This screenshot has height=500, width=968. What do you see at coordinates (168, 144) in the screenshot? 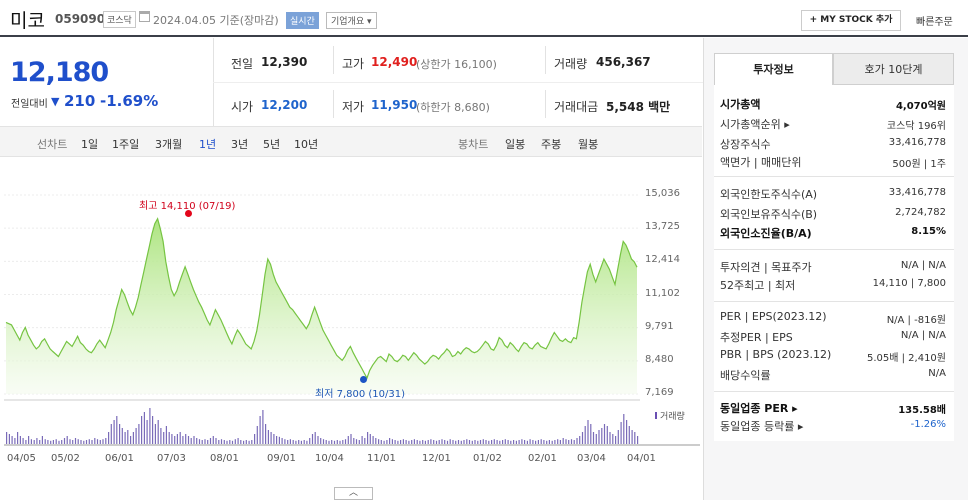
I see `period-3m: 3개월` at bounding box center [168, 144].